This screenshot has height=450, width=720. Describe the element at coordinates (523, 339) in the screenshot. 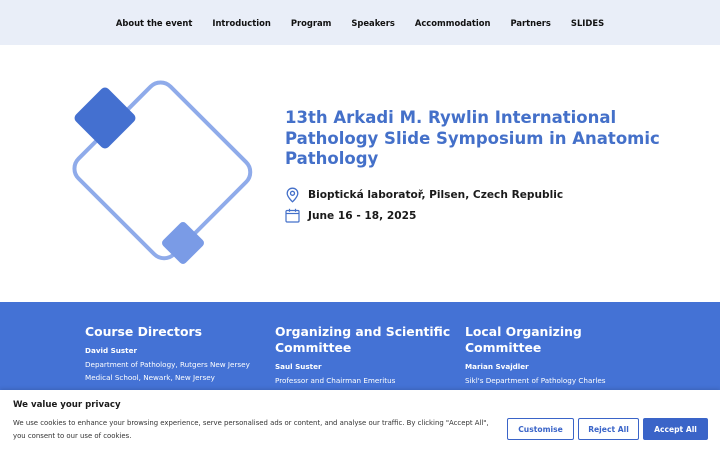

I see `local-organizing-committee-heading: Local Organizing Committee` at that location.